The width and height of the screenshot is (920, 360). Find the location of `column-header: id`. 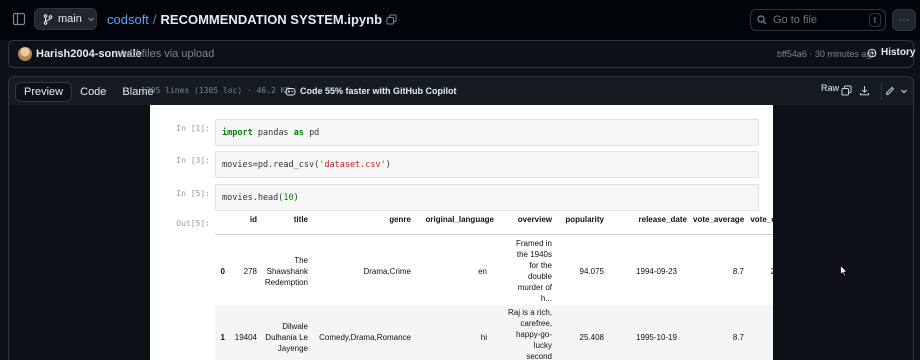

column-header: id is located at coordinates (253, 219).